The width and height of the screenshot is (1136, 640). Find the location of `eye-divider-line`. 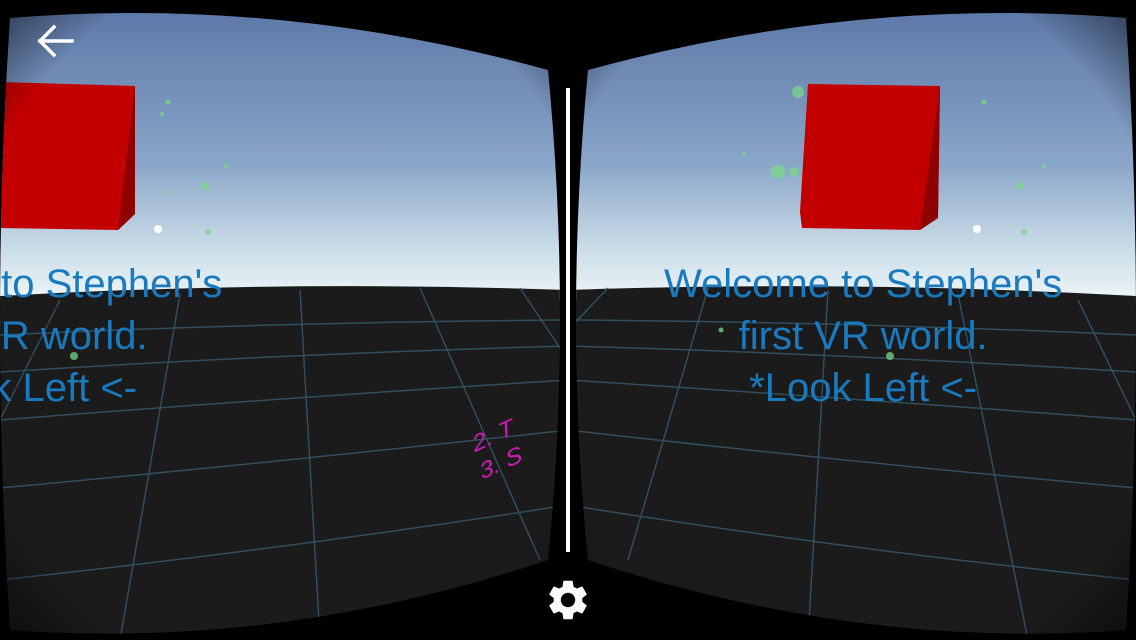

eye-divider-line is located at coordinates (568, 320).